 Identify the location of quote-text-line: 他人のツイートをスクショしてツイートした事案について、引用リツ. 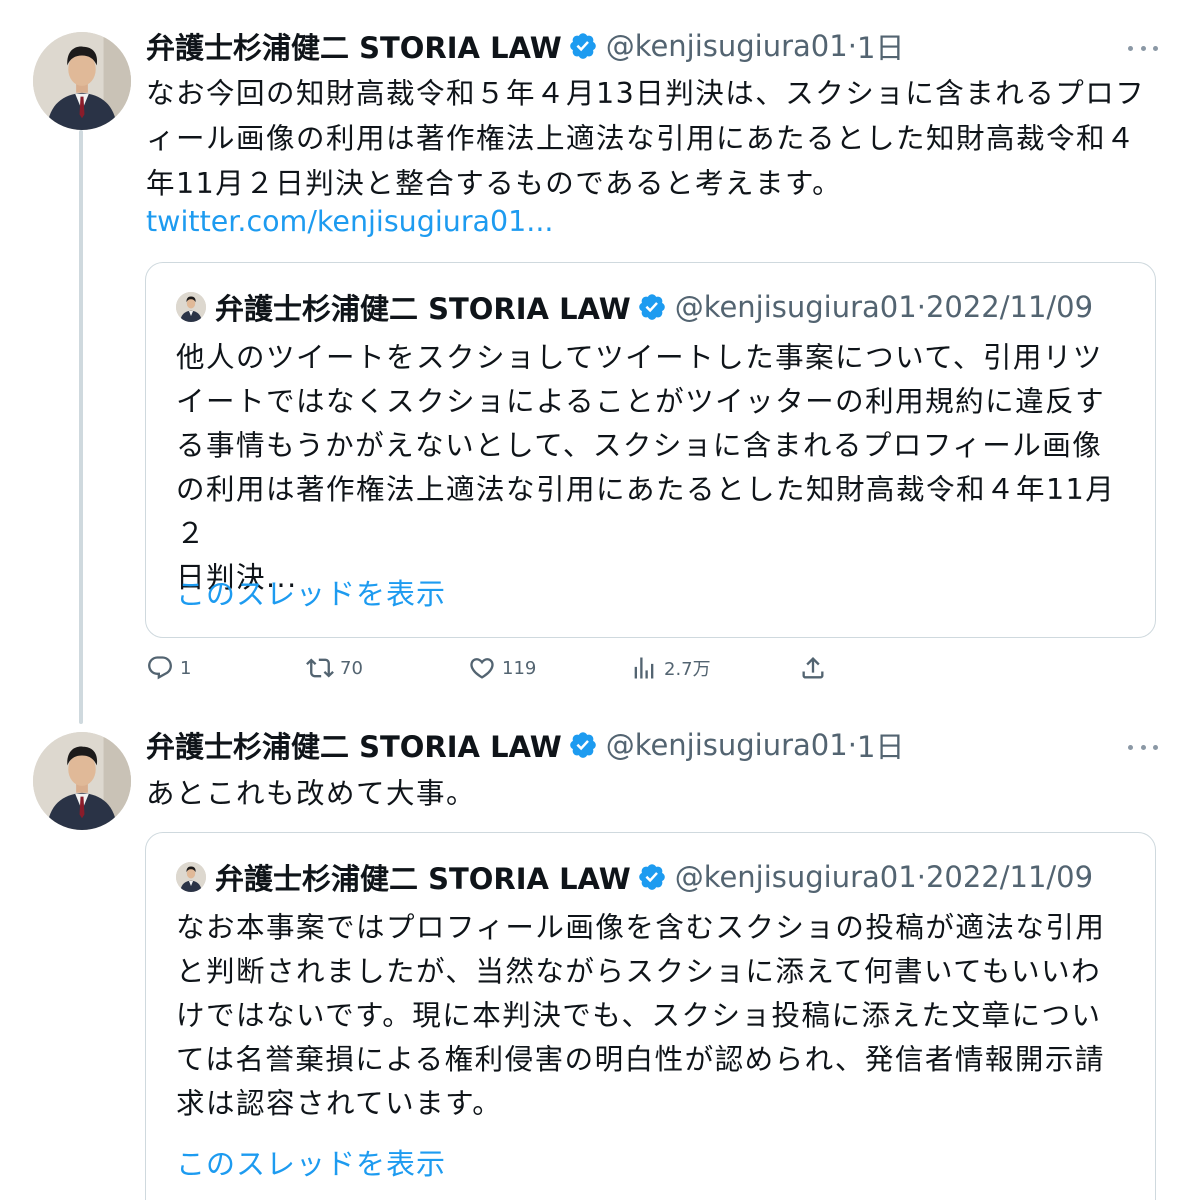
(639, 357).